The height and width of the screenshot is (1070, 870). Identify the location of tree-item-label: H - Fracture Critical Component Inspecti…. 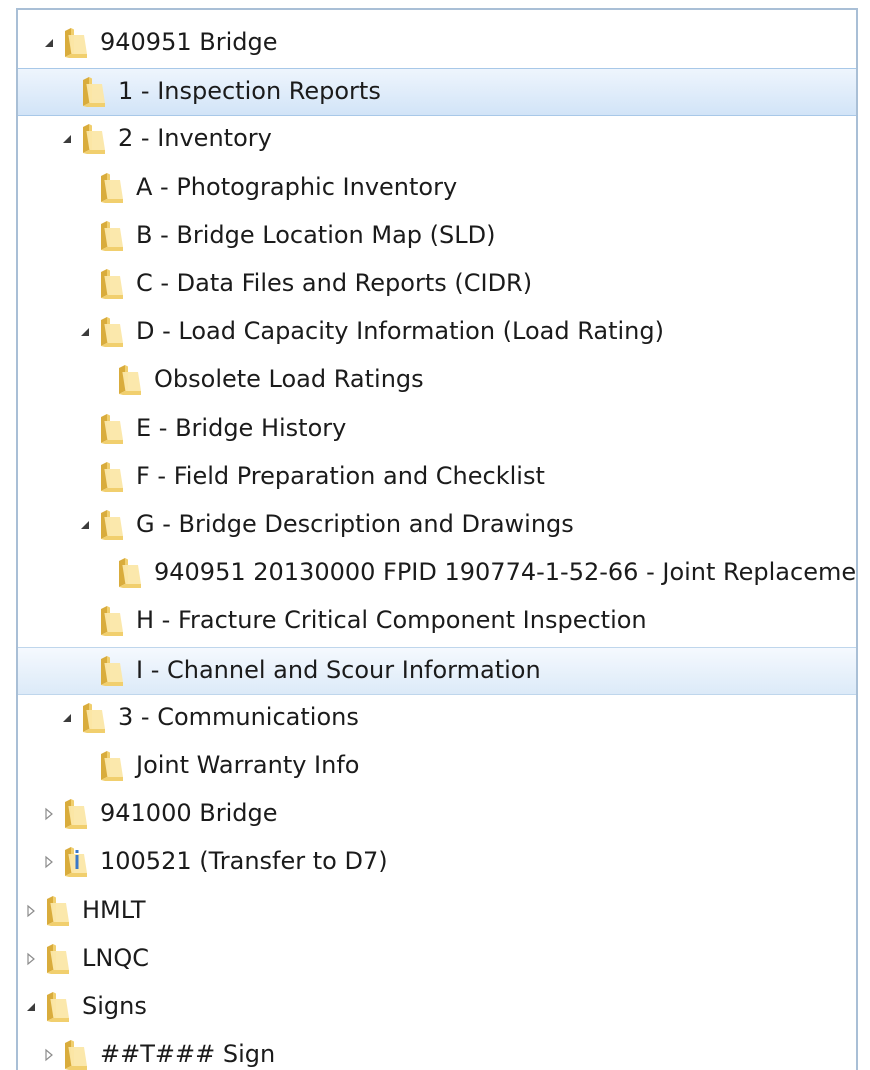
(391, 620).